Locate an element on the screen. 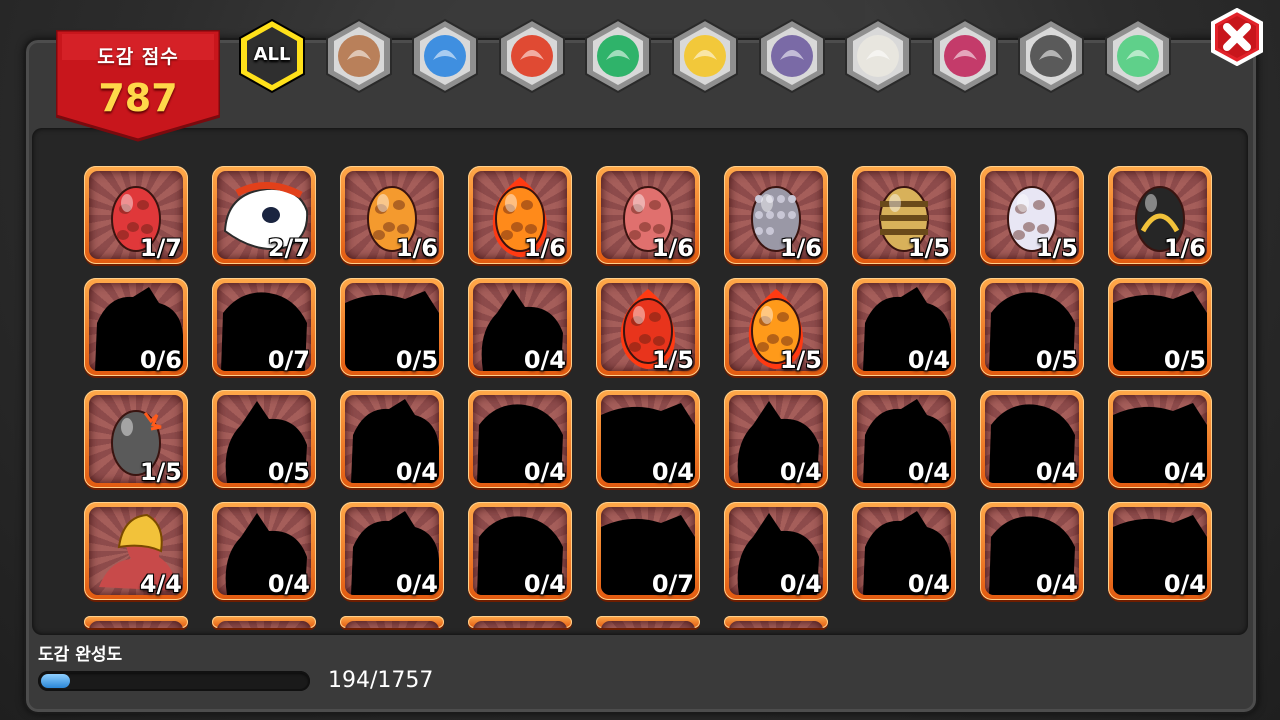 This screenshot has width=1280, height=720. tab-rainbow is located at coordinates (1138, 56).